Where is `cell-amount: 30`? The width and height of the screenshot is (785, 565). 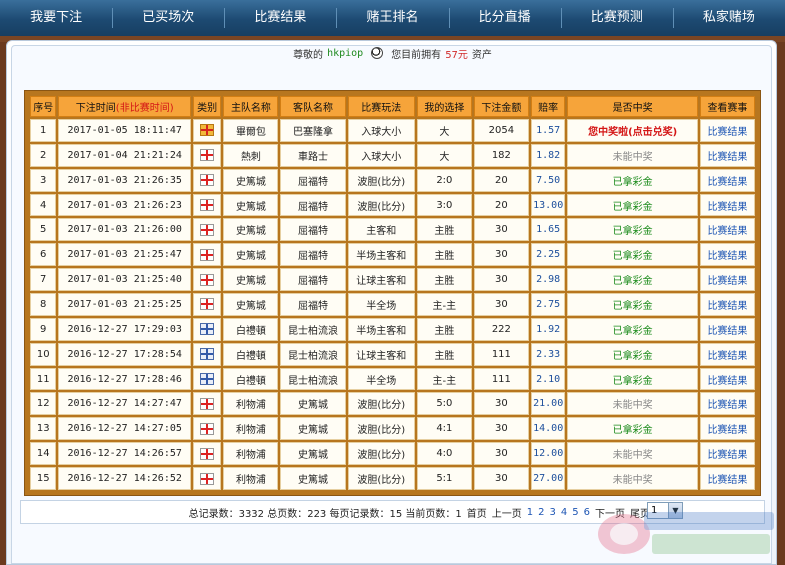
cell-amount: 30 is located at coordinates (501, 230).